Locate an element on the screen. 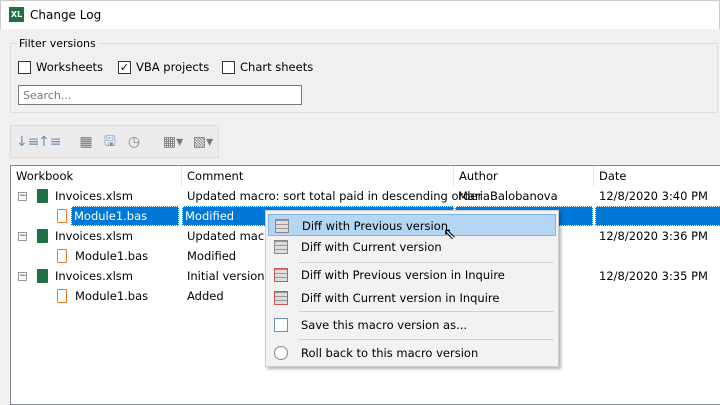  save-icon: 🖫 is located at coordinates (110, 142).